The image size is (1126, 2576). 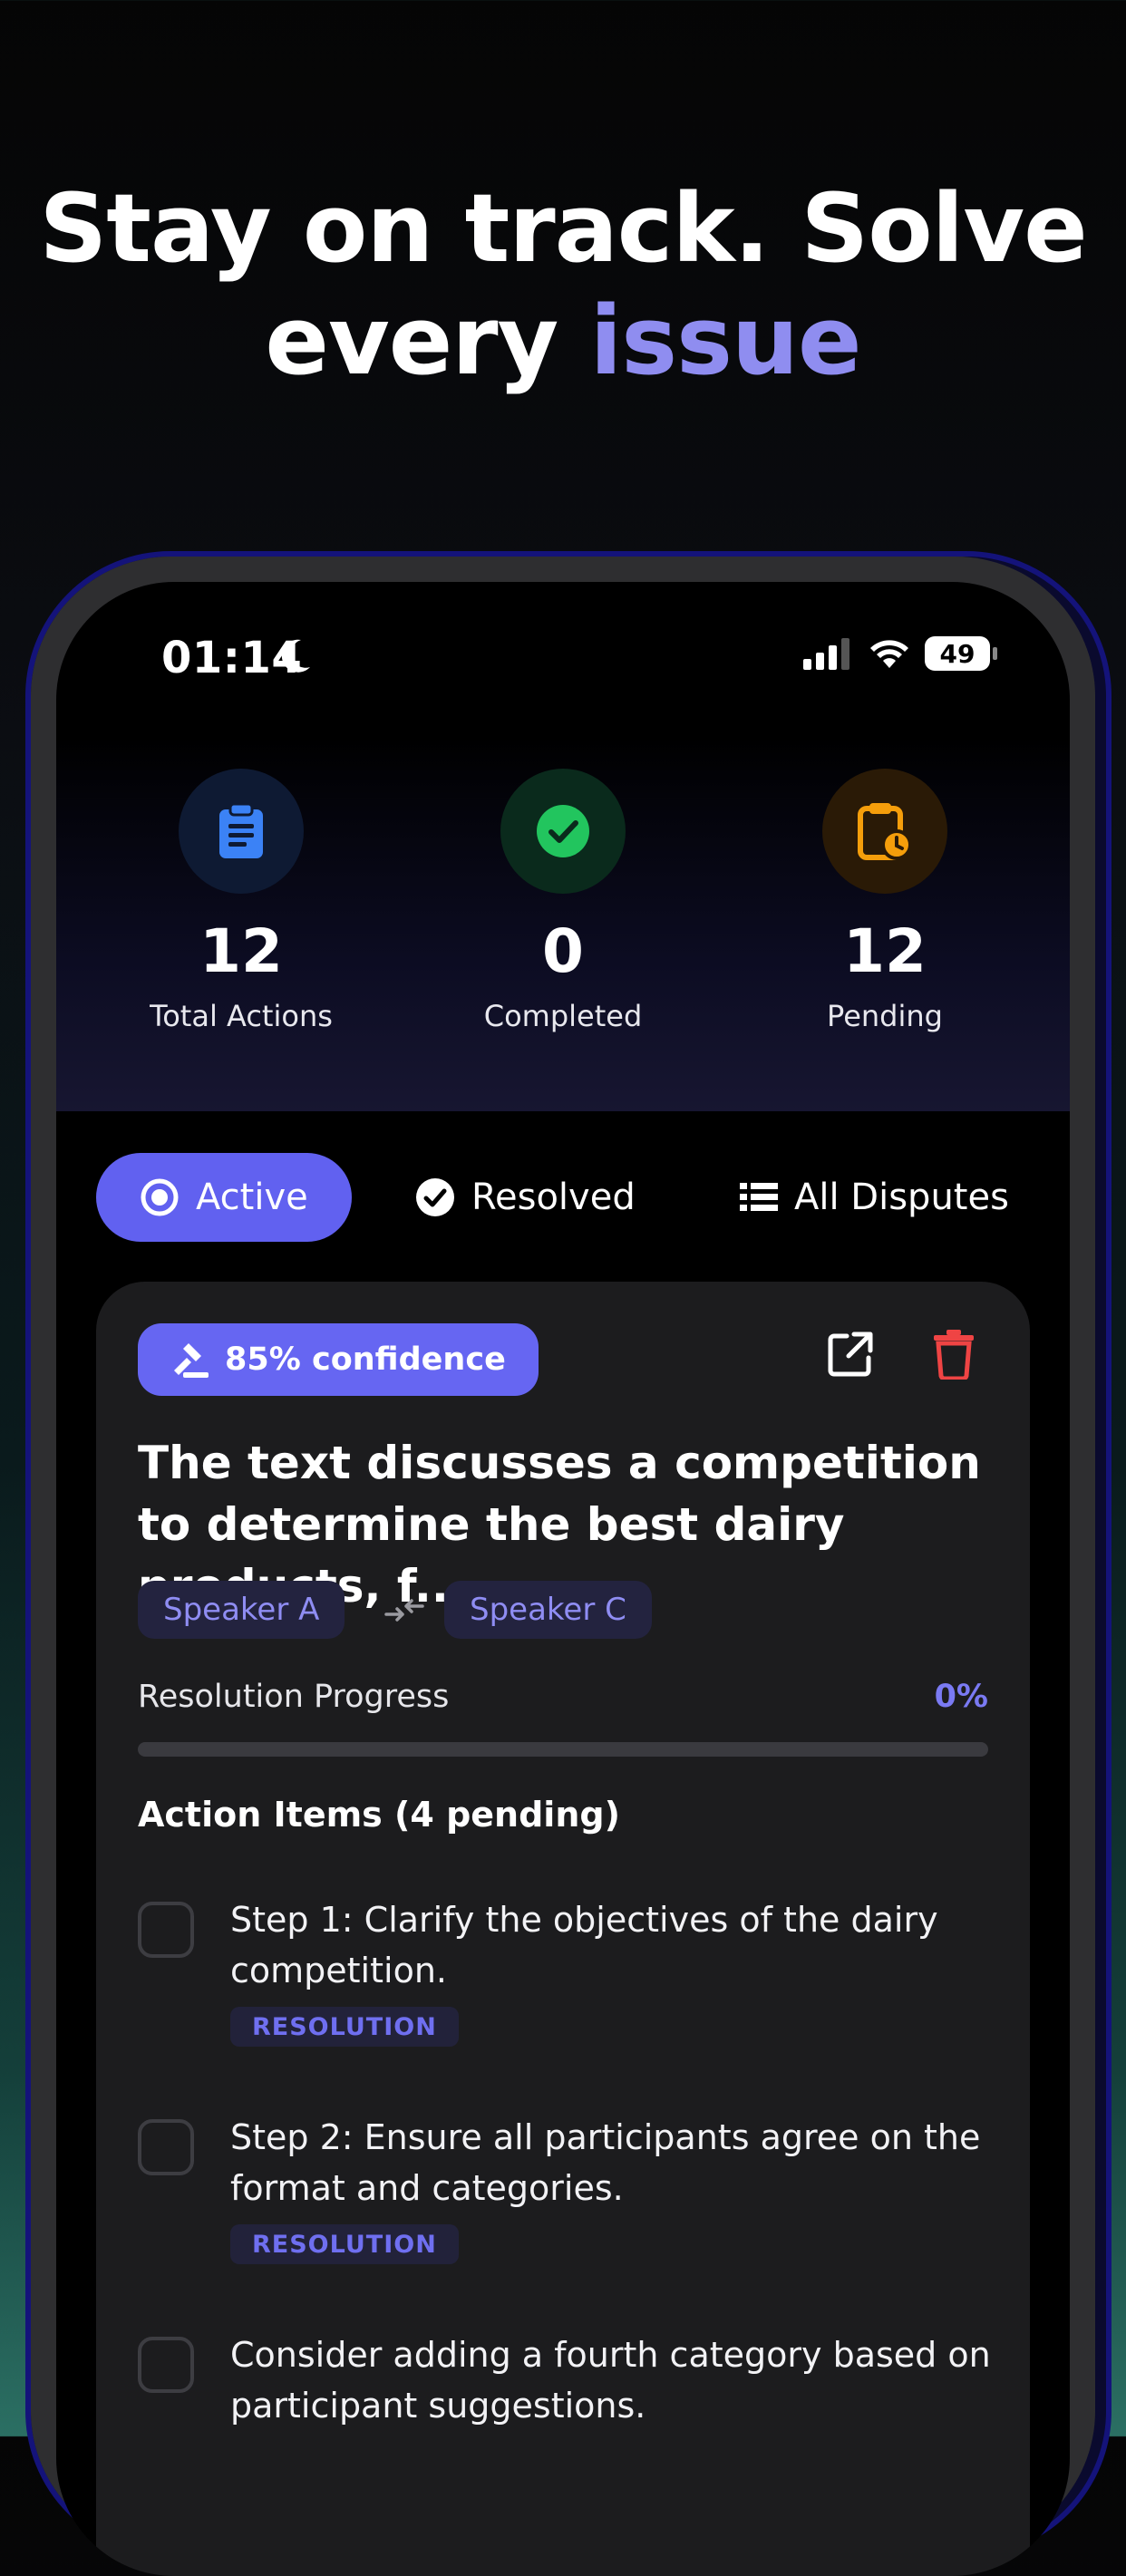 What do you see at coordinates (191, 1360) in the screenshot?
I see `gavel-icon` at bounding box center [191, 1360].